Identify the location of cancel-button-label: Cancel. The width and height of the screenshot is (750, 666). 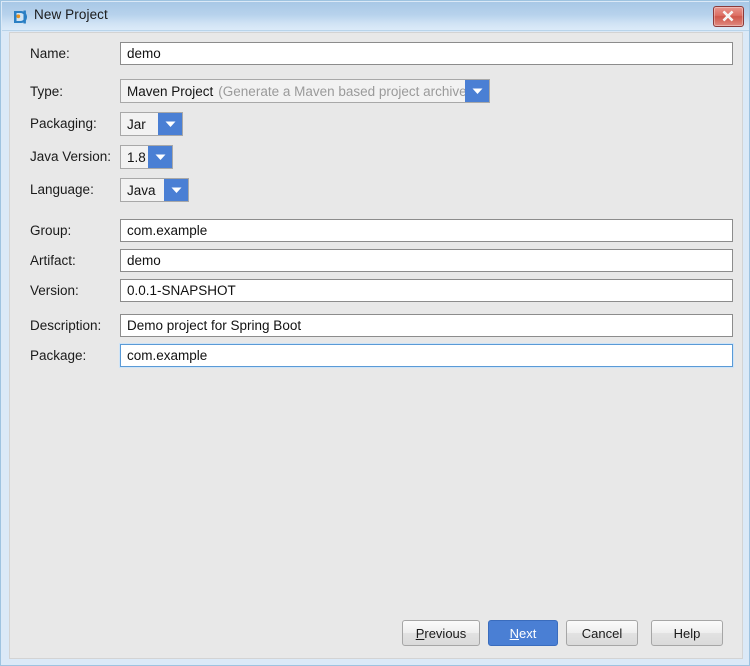
(602, 633).